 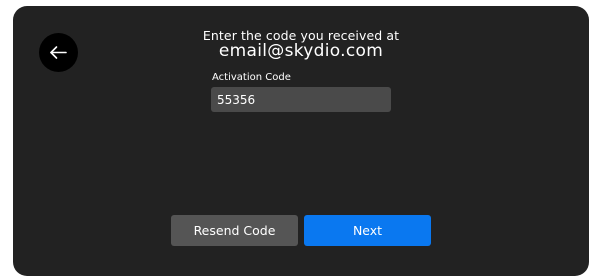 What do you see at coordinates (301, 99) in the screenshot?
I see `activation-code-input` at bounding box center [301, 99].